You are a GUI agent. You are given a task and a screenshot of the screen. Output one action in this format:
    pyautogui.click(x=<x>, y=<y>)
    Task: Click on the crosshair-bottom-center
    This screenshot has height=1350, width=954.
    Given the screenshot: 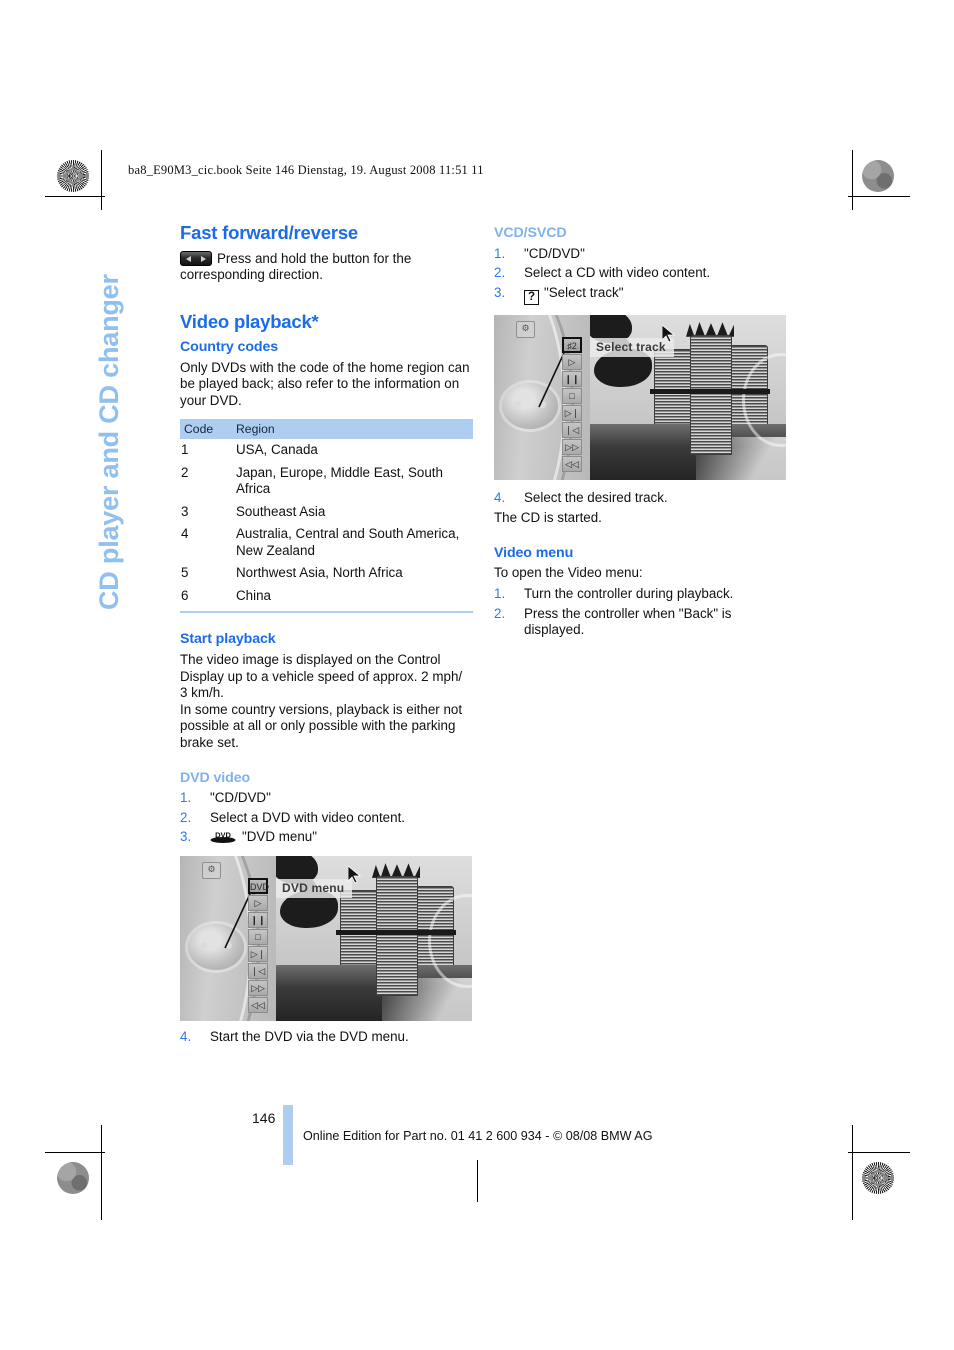 What is the action you would take?
    pyautogui.click(x=477, y=1176)
    